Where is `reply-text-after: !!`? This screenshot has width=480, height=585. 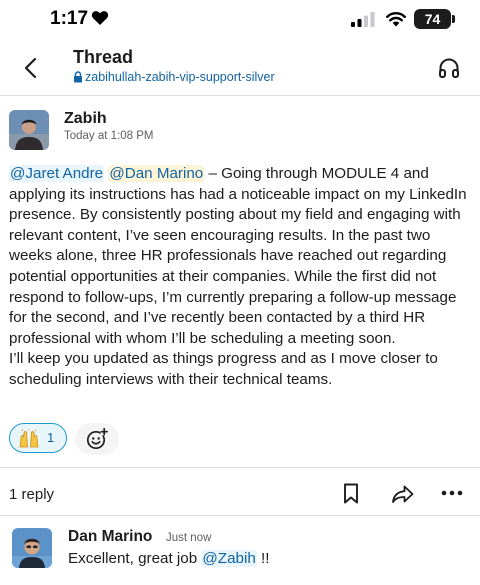 reply-text-after: !! is located at coordinates (263, 558).